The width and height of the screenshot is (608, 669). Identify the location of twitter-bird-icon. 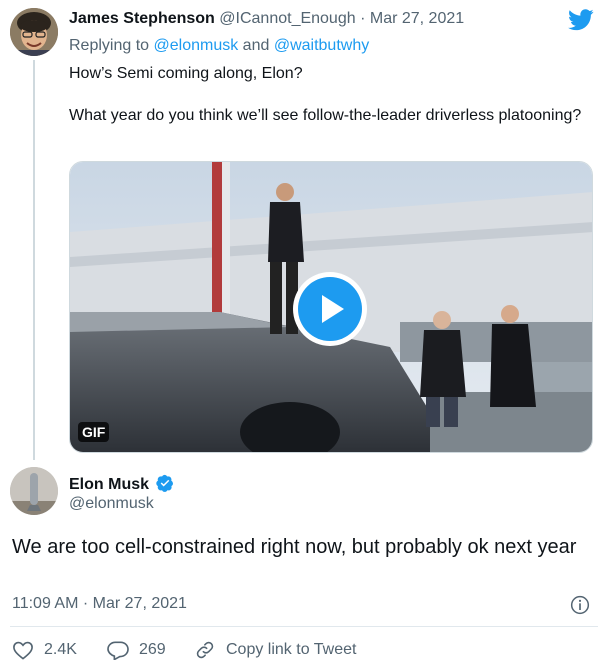
(581, 20).